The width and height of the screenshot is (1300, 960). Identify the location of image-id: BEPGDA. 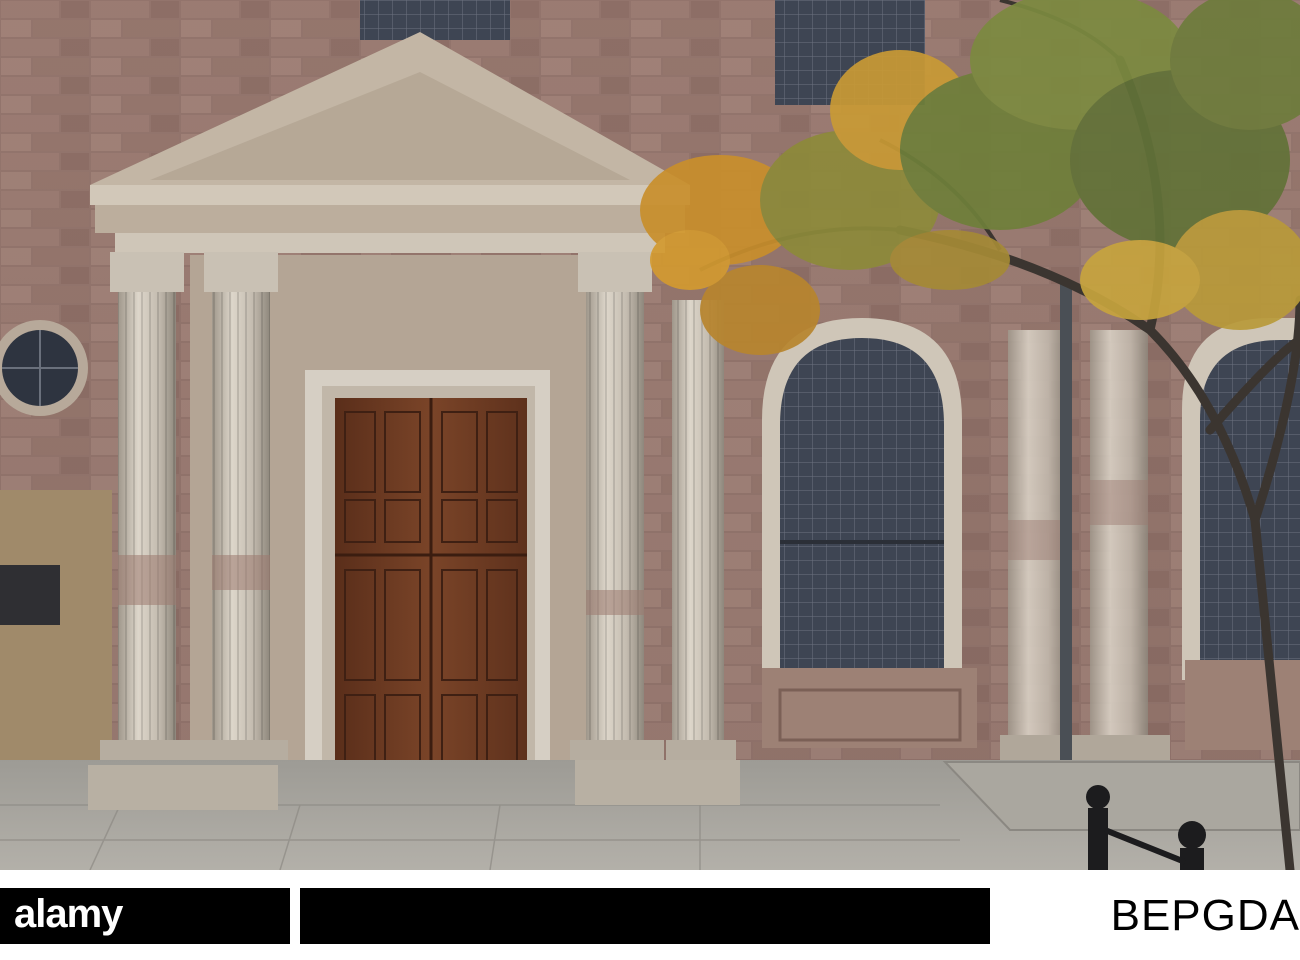
(1150, 916).